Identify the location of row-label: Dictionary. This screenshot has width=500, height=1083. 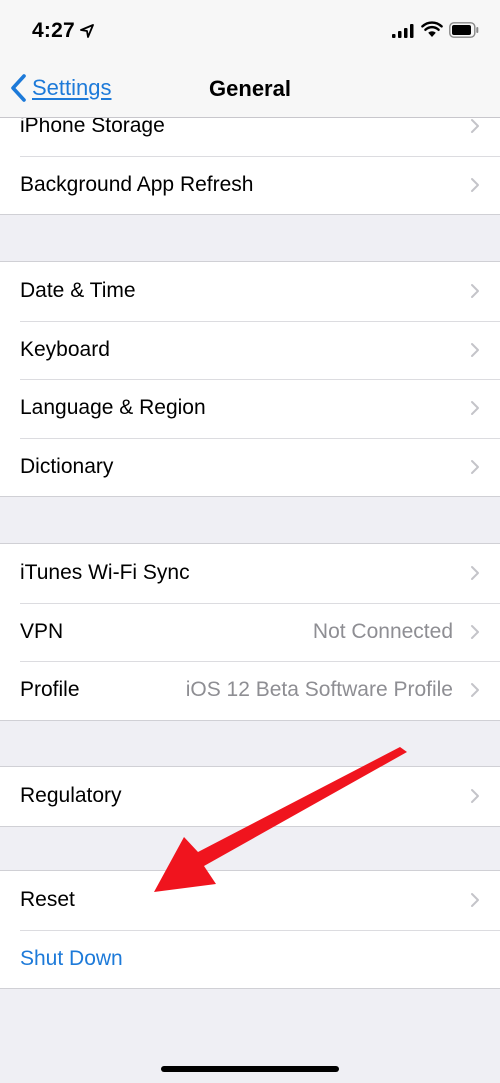
(67, 467).